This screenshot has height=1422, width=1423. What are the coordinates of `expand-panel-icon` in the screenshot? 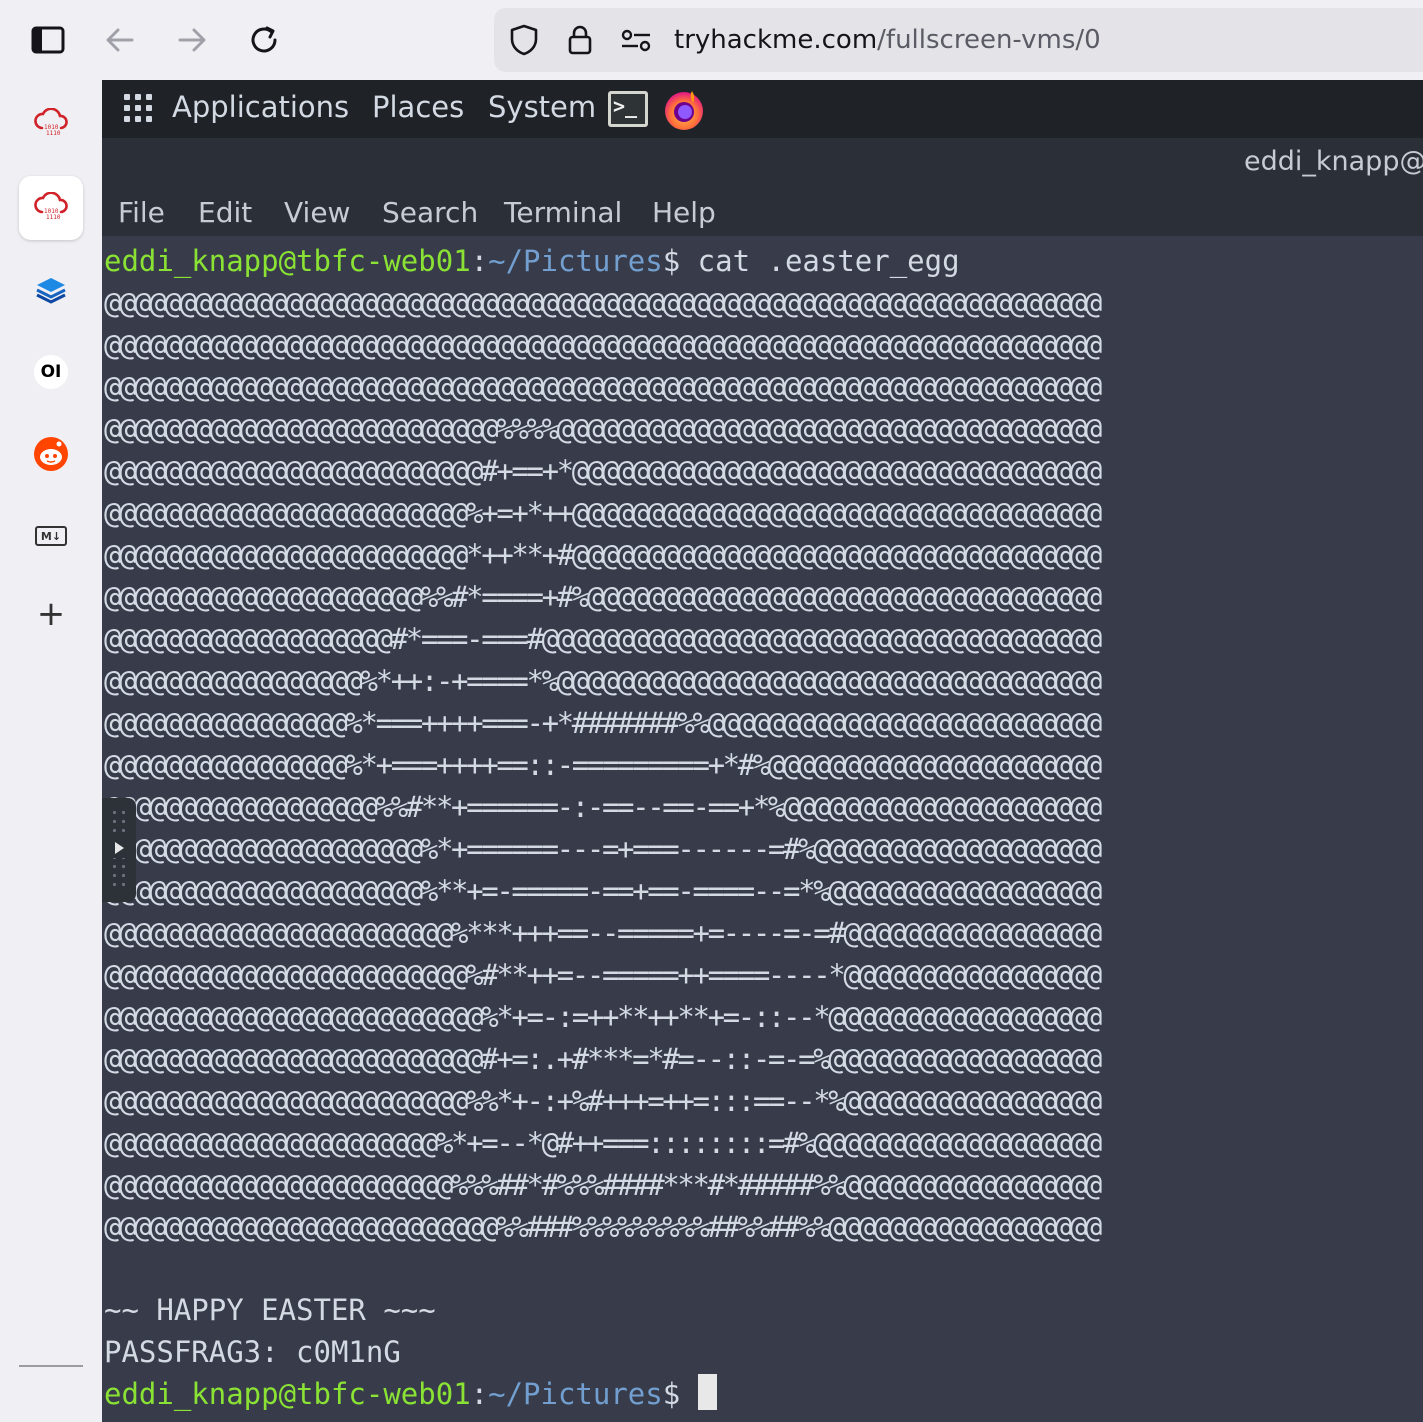 It's located at (119, 848).